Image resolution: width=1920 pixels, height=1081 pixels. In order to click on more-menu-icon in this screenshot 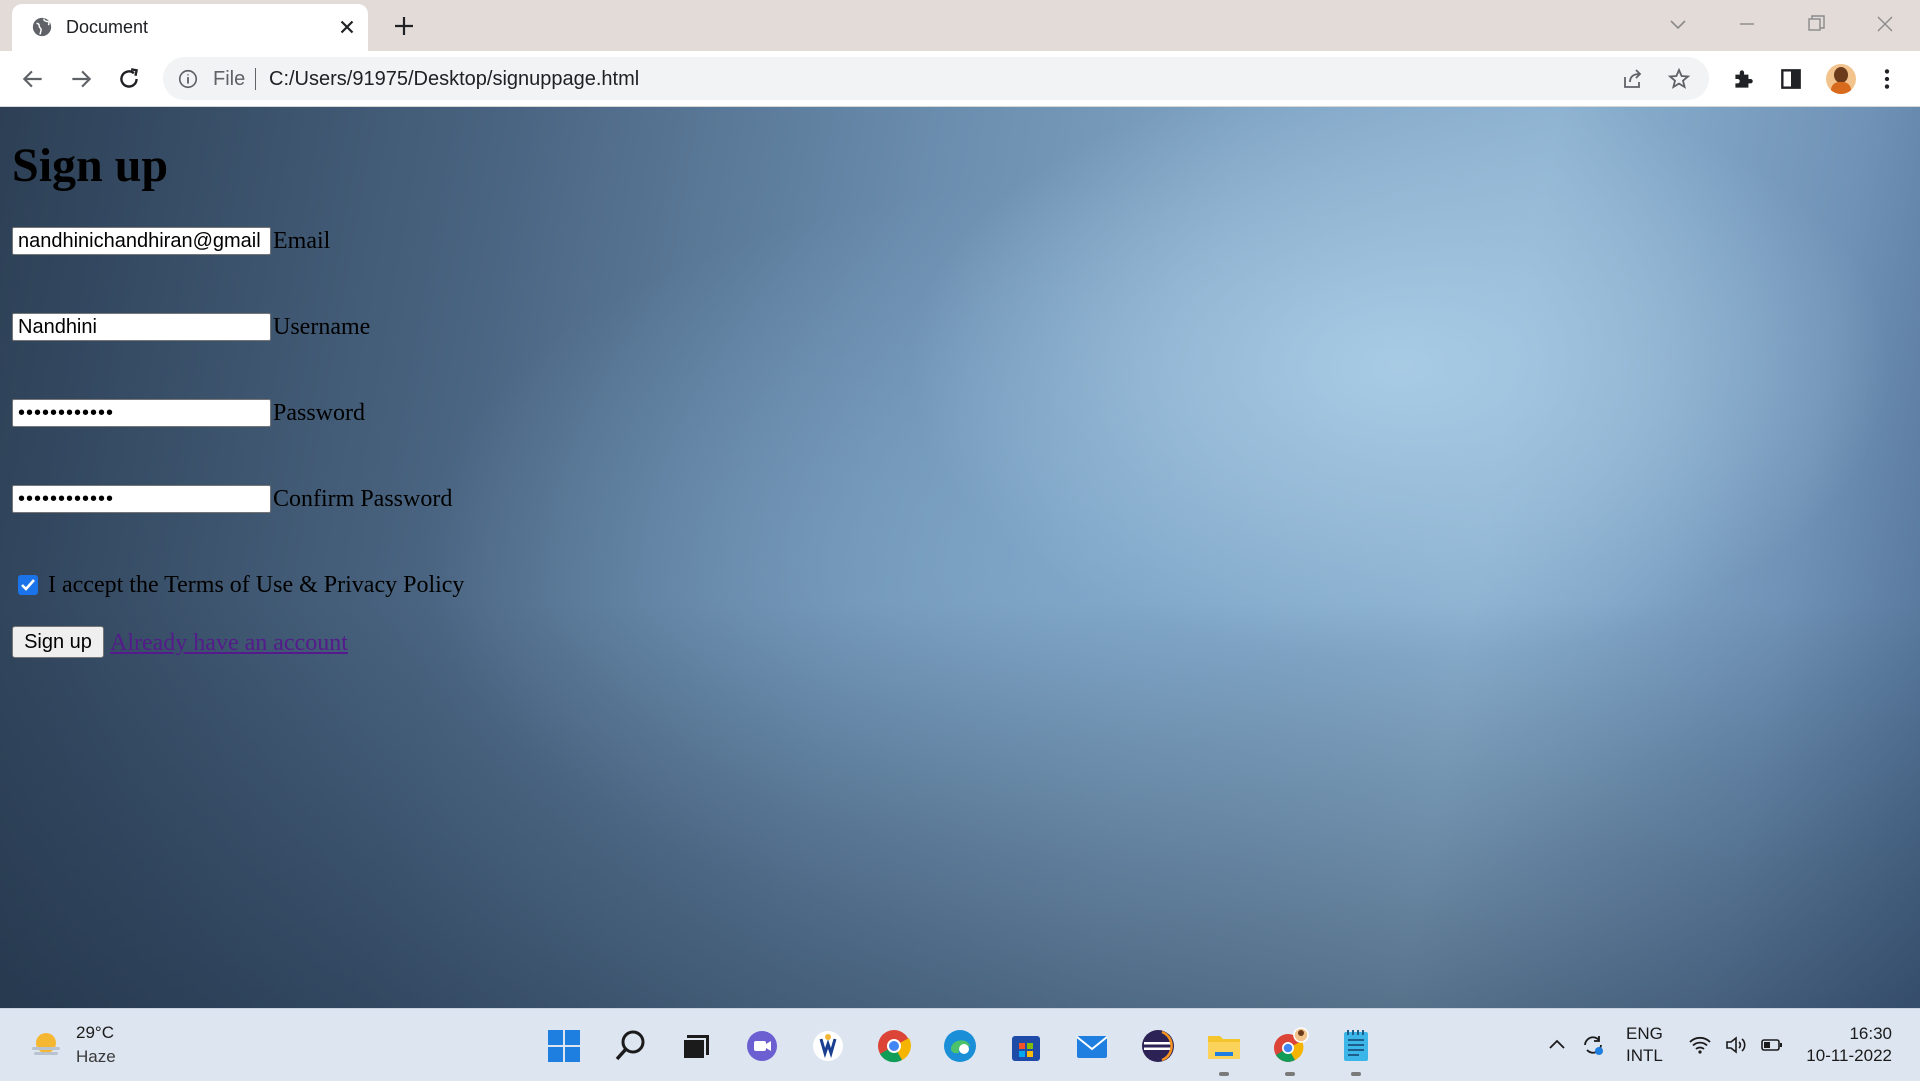, I will do `click(1887, 79)`.